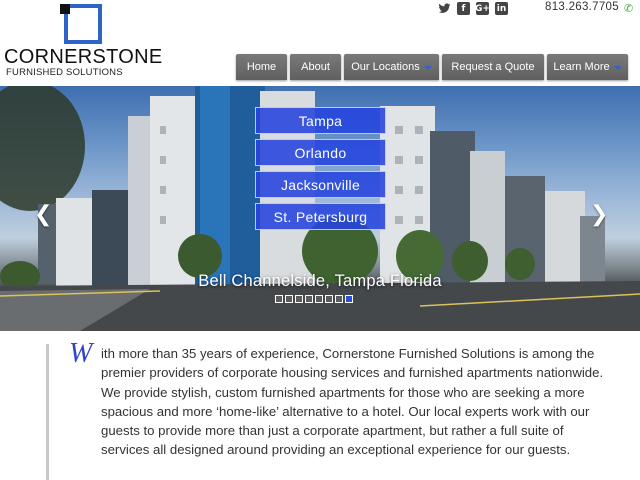 This screenshot has height=480, width=640. What do you see at coordinates (43, 214) in the screenshot?
I see `chevron-left-icon: ❮` at bounding box center [43, 214].